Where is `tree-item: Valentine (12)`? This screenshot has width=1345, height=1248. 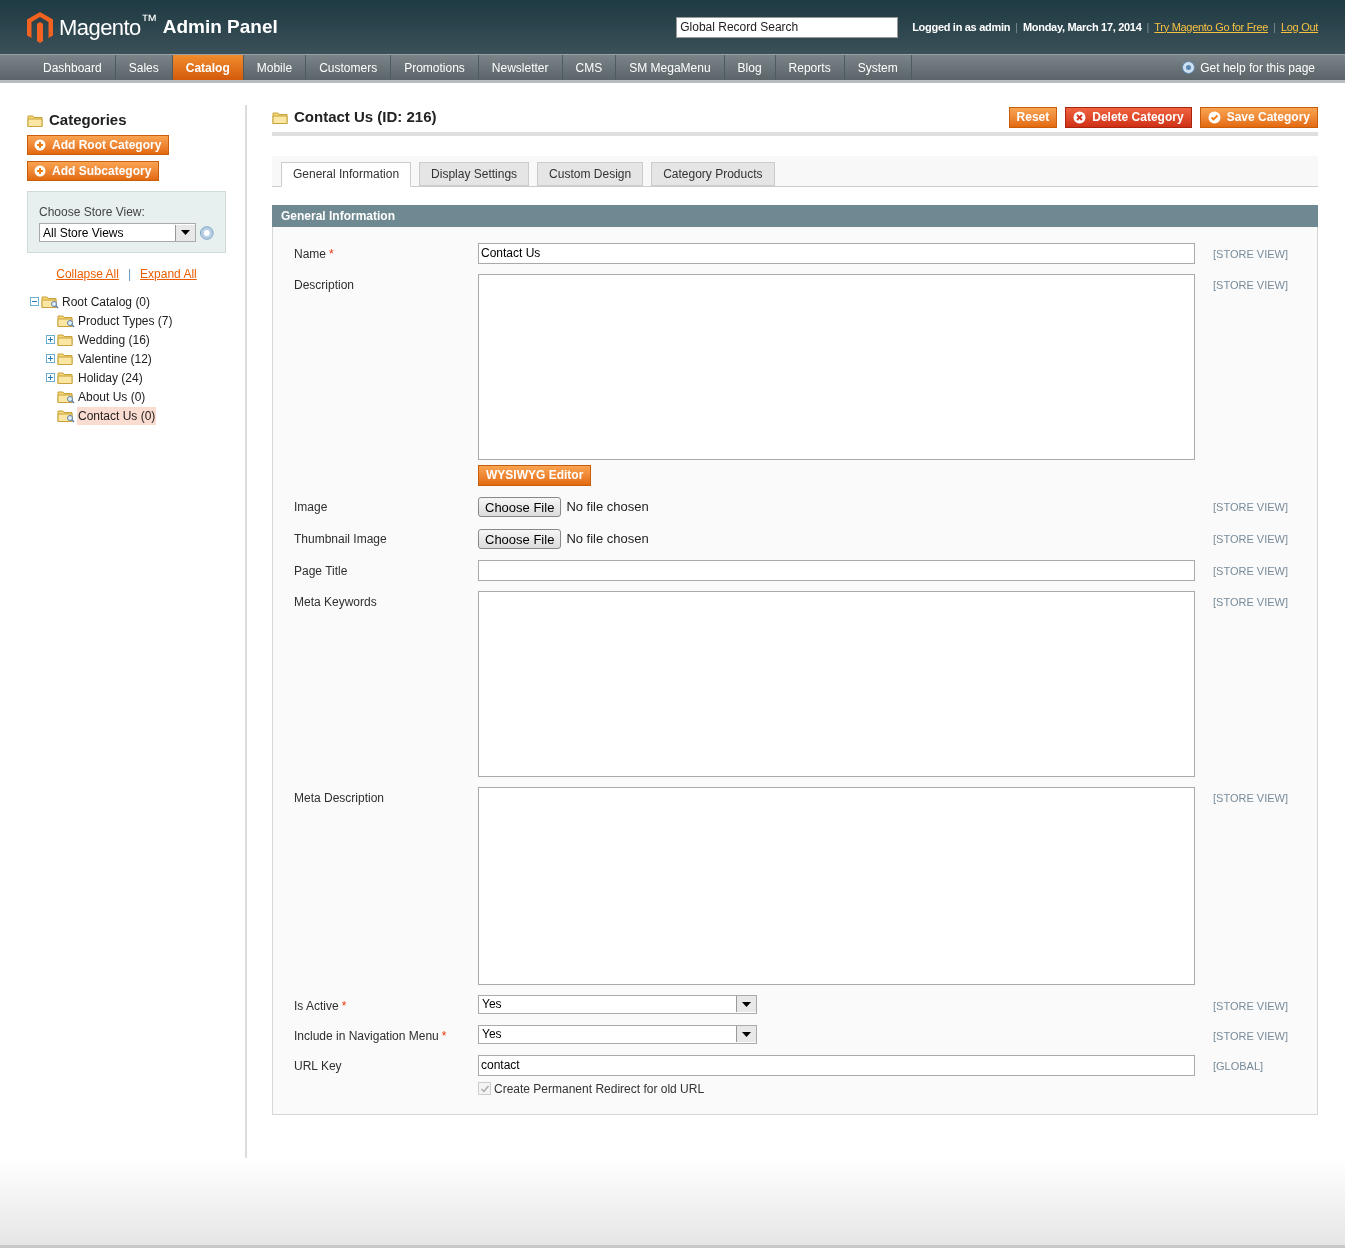
tree-item: Valentine (12) is located at coordinates (115, 358).